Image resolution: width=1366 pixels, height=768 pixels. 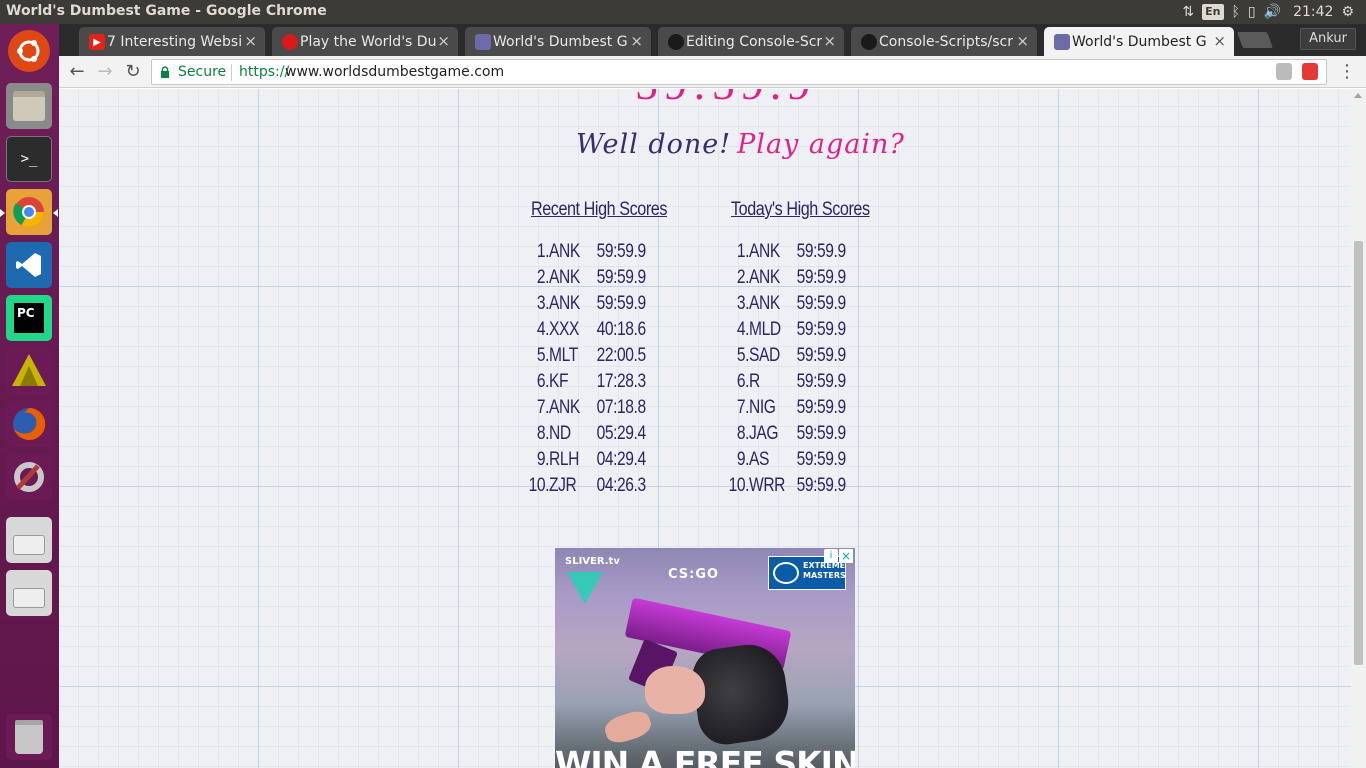 I want to click on system-settings-icon, so click(x=29, y=477).